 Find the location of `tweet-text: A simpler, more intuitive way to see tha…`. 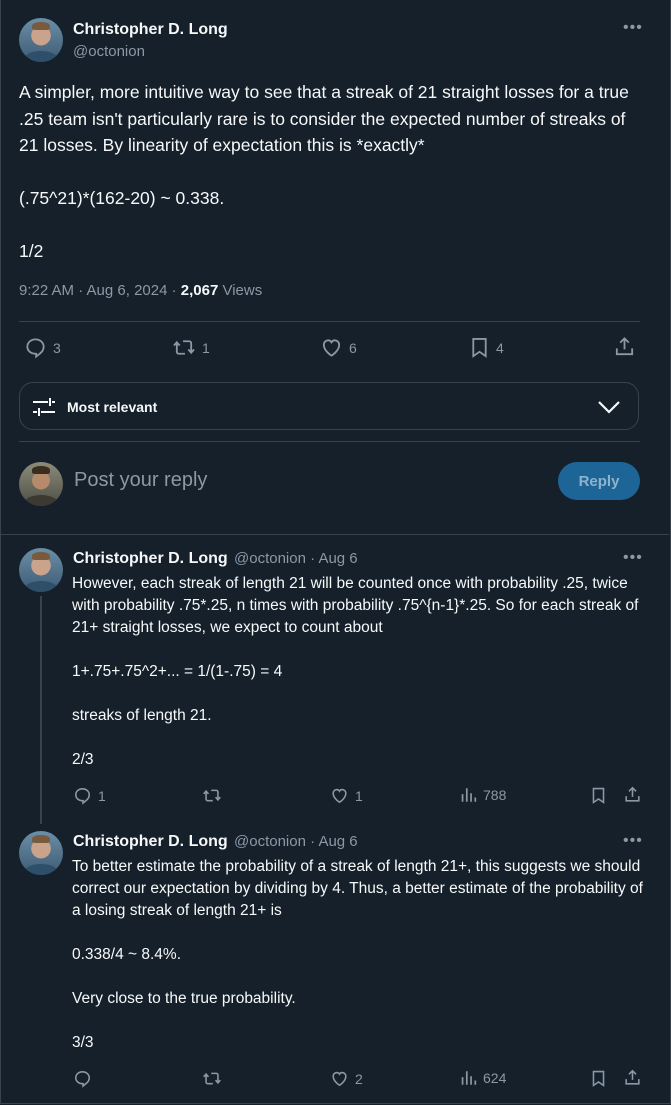

tweet-text: A simpler, more intuitive way to see tha… is located at coordinates (324, 171).